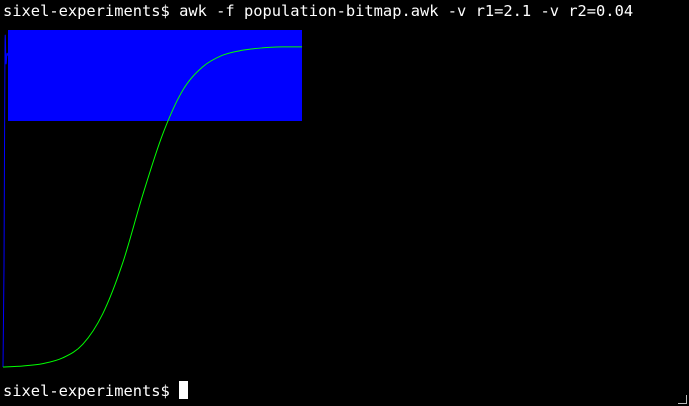  I want to click on resize-grip-icon, so click(682, 399).